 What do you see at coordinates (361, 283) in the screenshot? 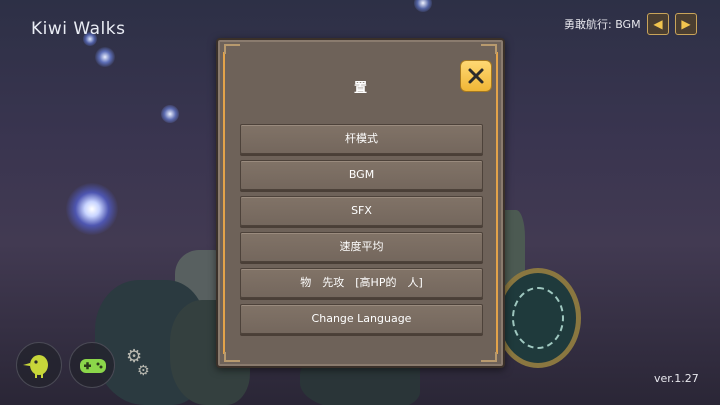
I see `attack-priority-button: 物 先攻 [高HP的 人]` at bounding box center [361, 283].